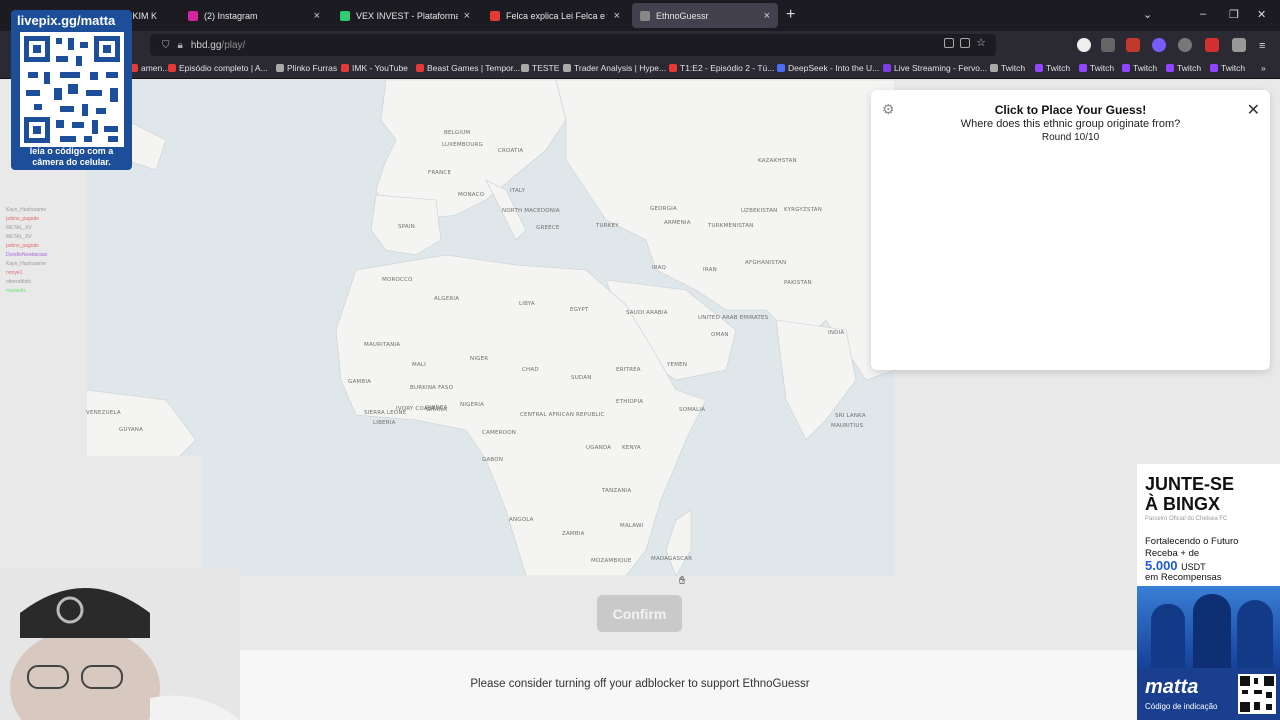  Describe the element at coordinates (617, 491) in the screenshot. I see `map-country-label: TANZANIA` at that location.